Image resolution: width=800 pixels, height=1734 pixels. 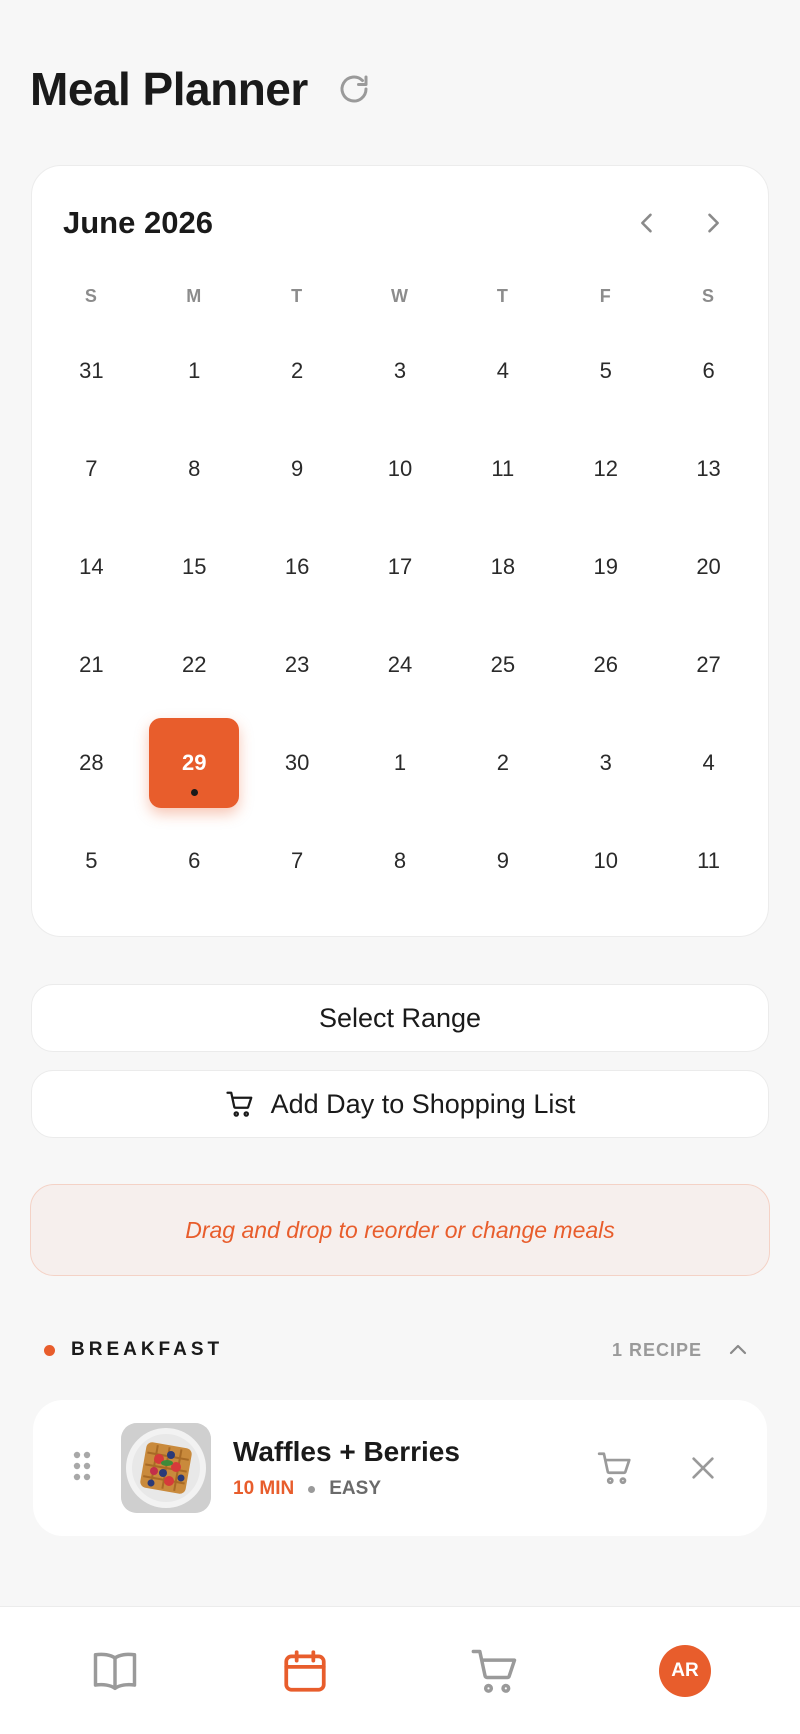 I want to click on calendar-day-number: 30, so click(x=297, y=762).